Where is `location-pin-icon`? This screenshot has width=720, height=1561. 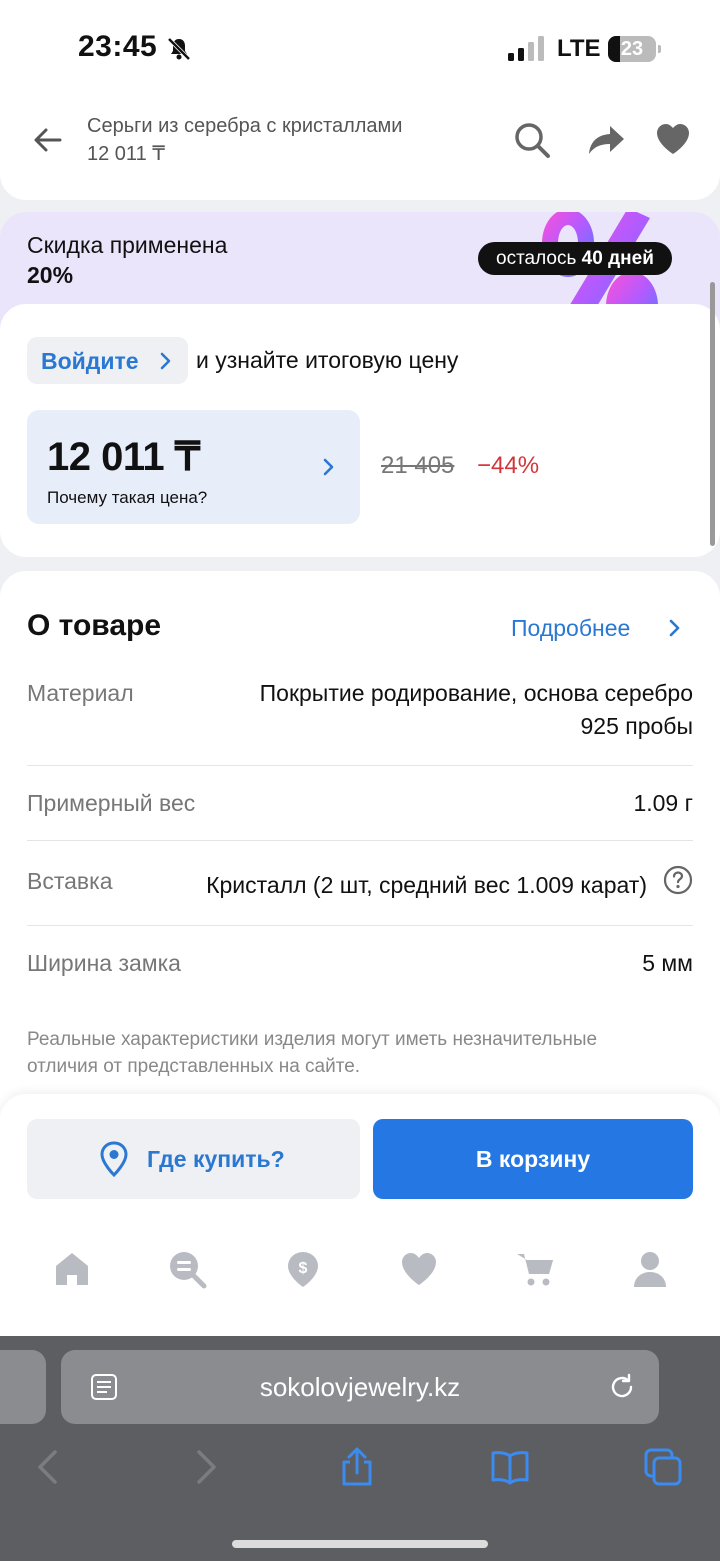 location-pin-icon is located at coordinates (114, 1159).